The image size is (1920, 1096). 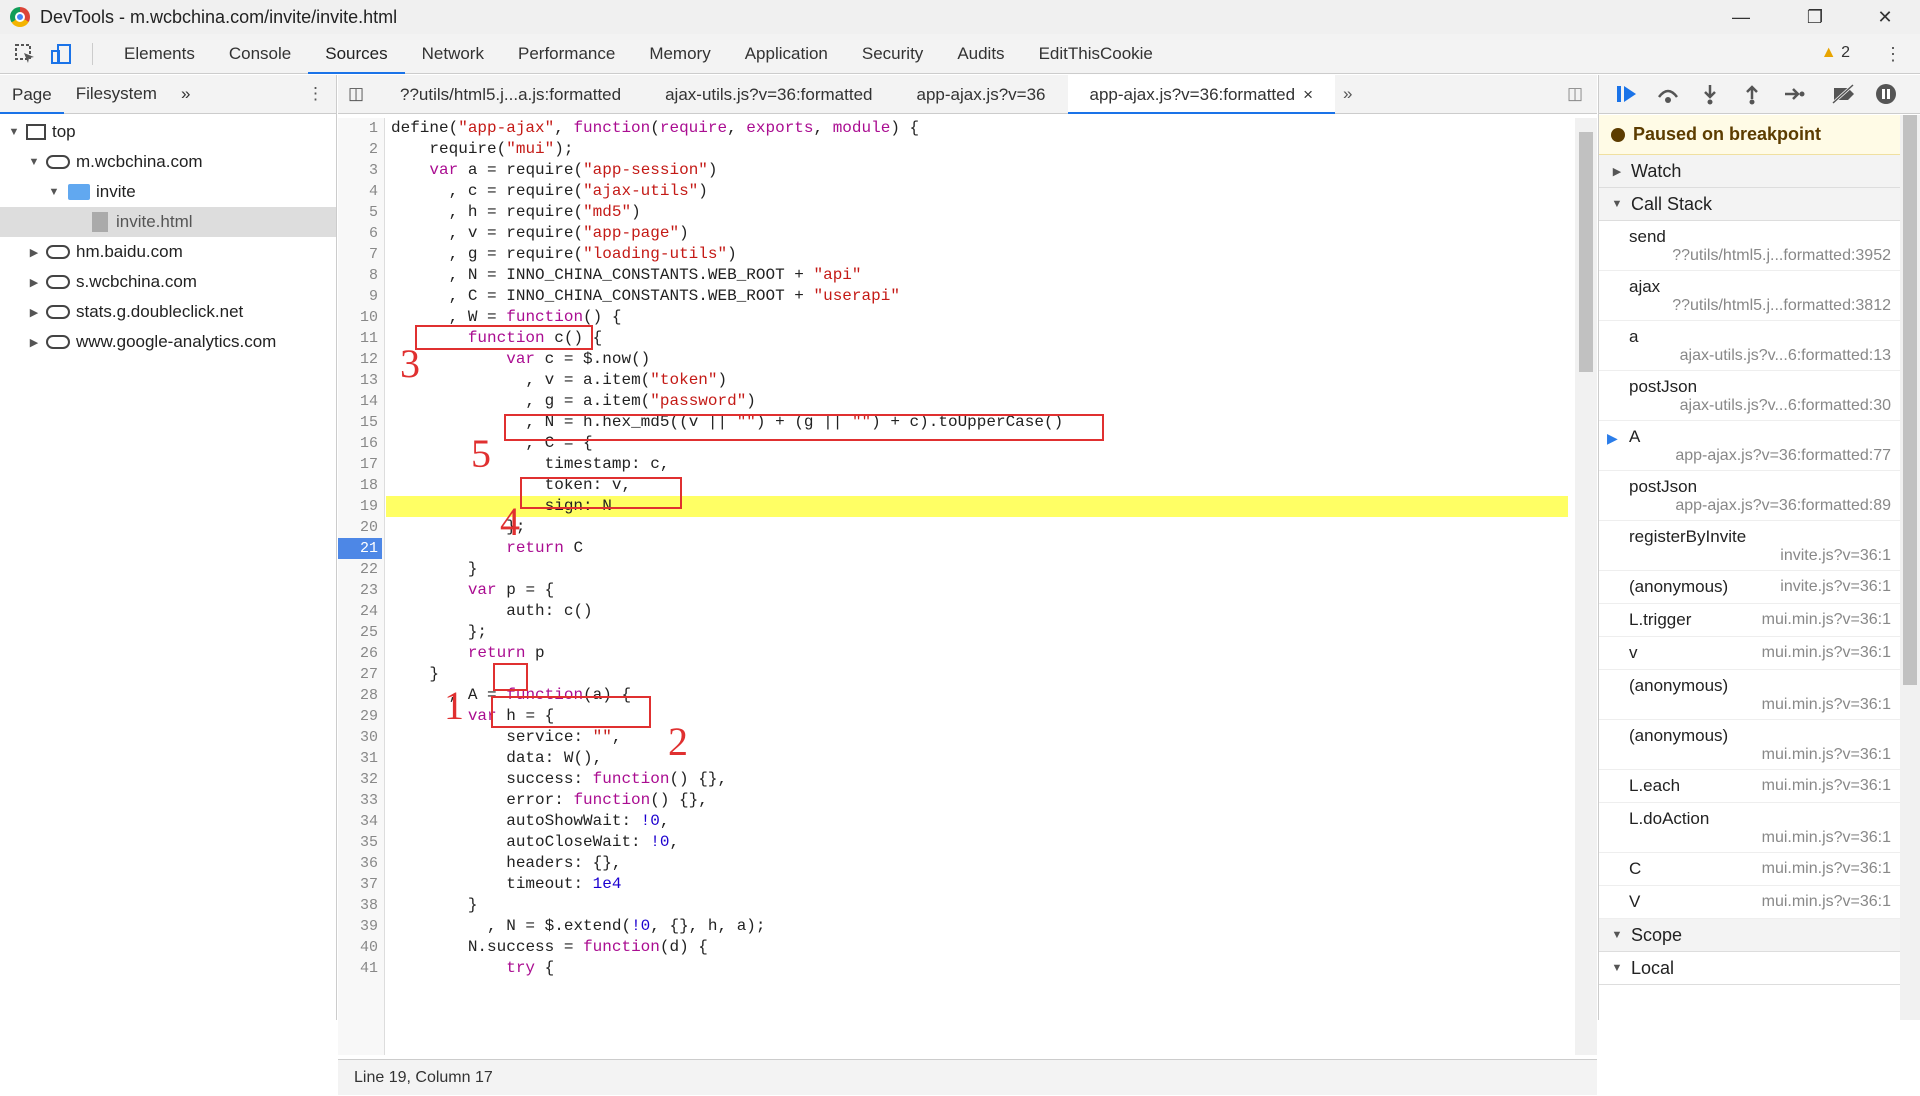 I want to click on code-line: 13 , v = a.item("token"), so click(x=953, y=380).